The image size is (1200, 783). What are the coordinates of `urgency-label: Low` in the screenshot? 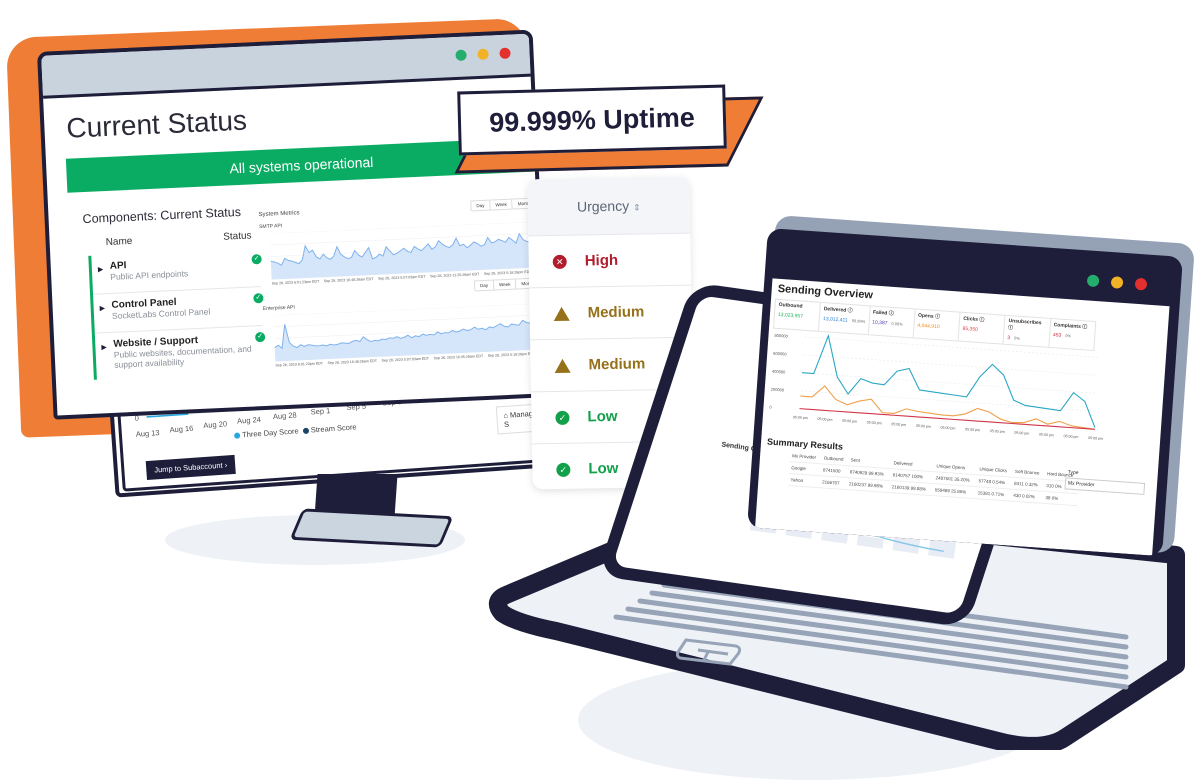 It's located at (602, 416).